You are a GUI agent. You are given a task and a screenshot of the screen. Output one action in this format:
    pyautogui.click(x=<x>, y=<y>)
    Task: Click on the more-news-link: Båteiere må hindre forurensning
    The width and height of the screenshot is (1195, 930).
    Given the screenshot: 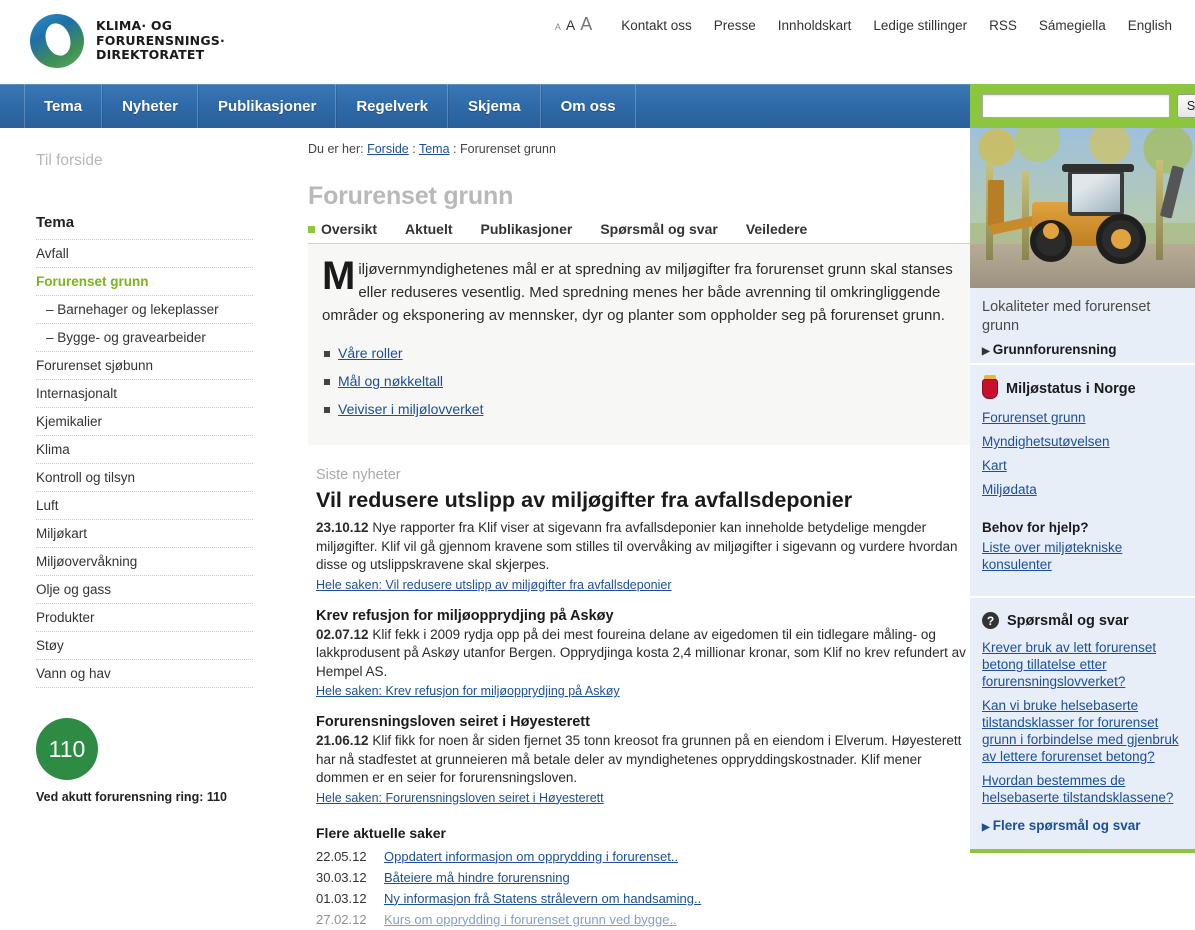 What is the action you would take?
    pyautogui.click(x=477, y=877)
    